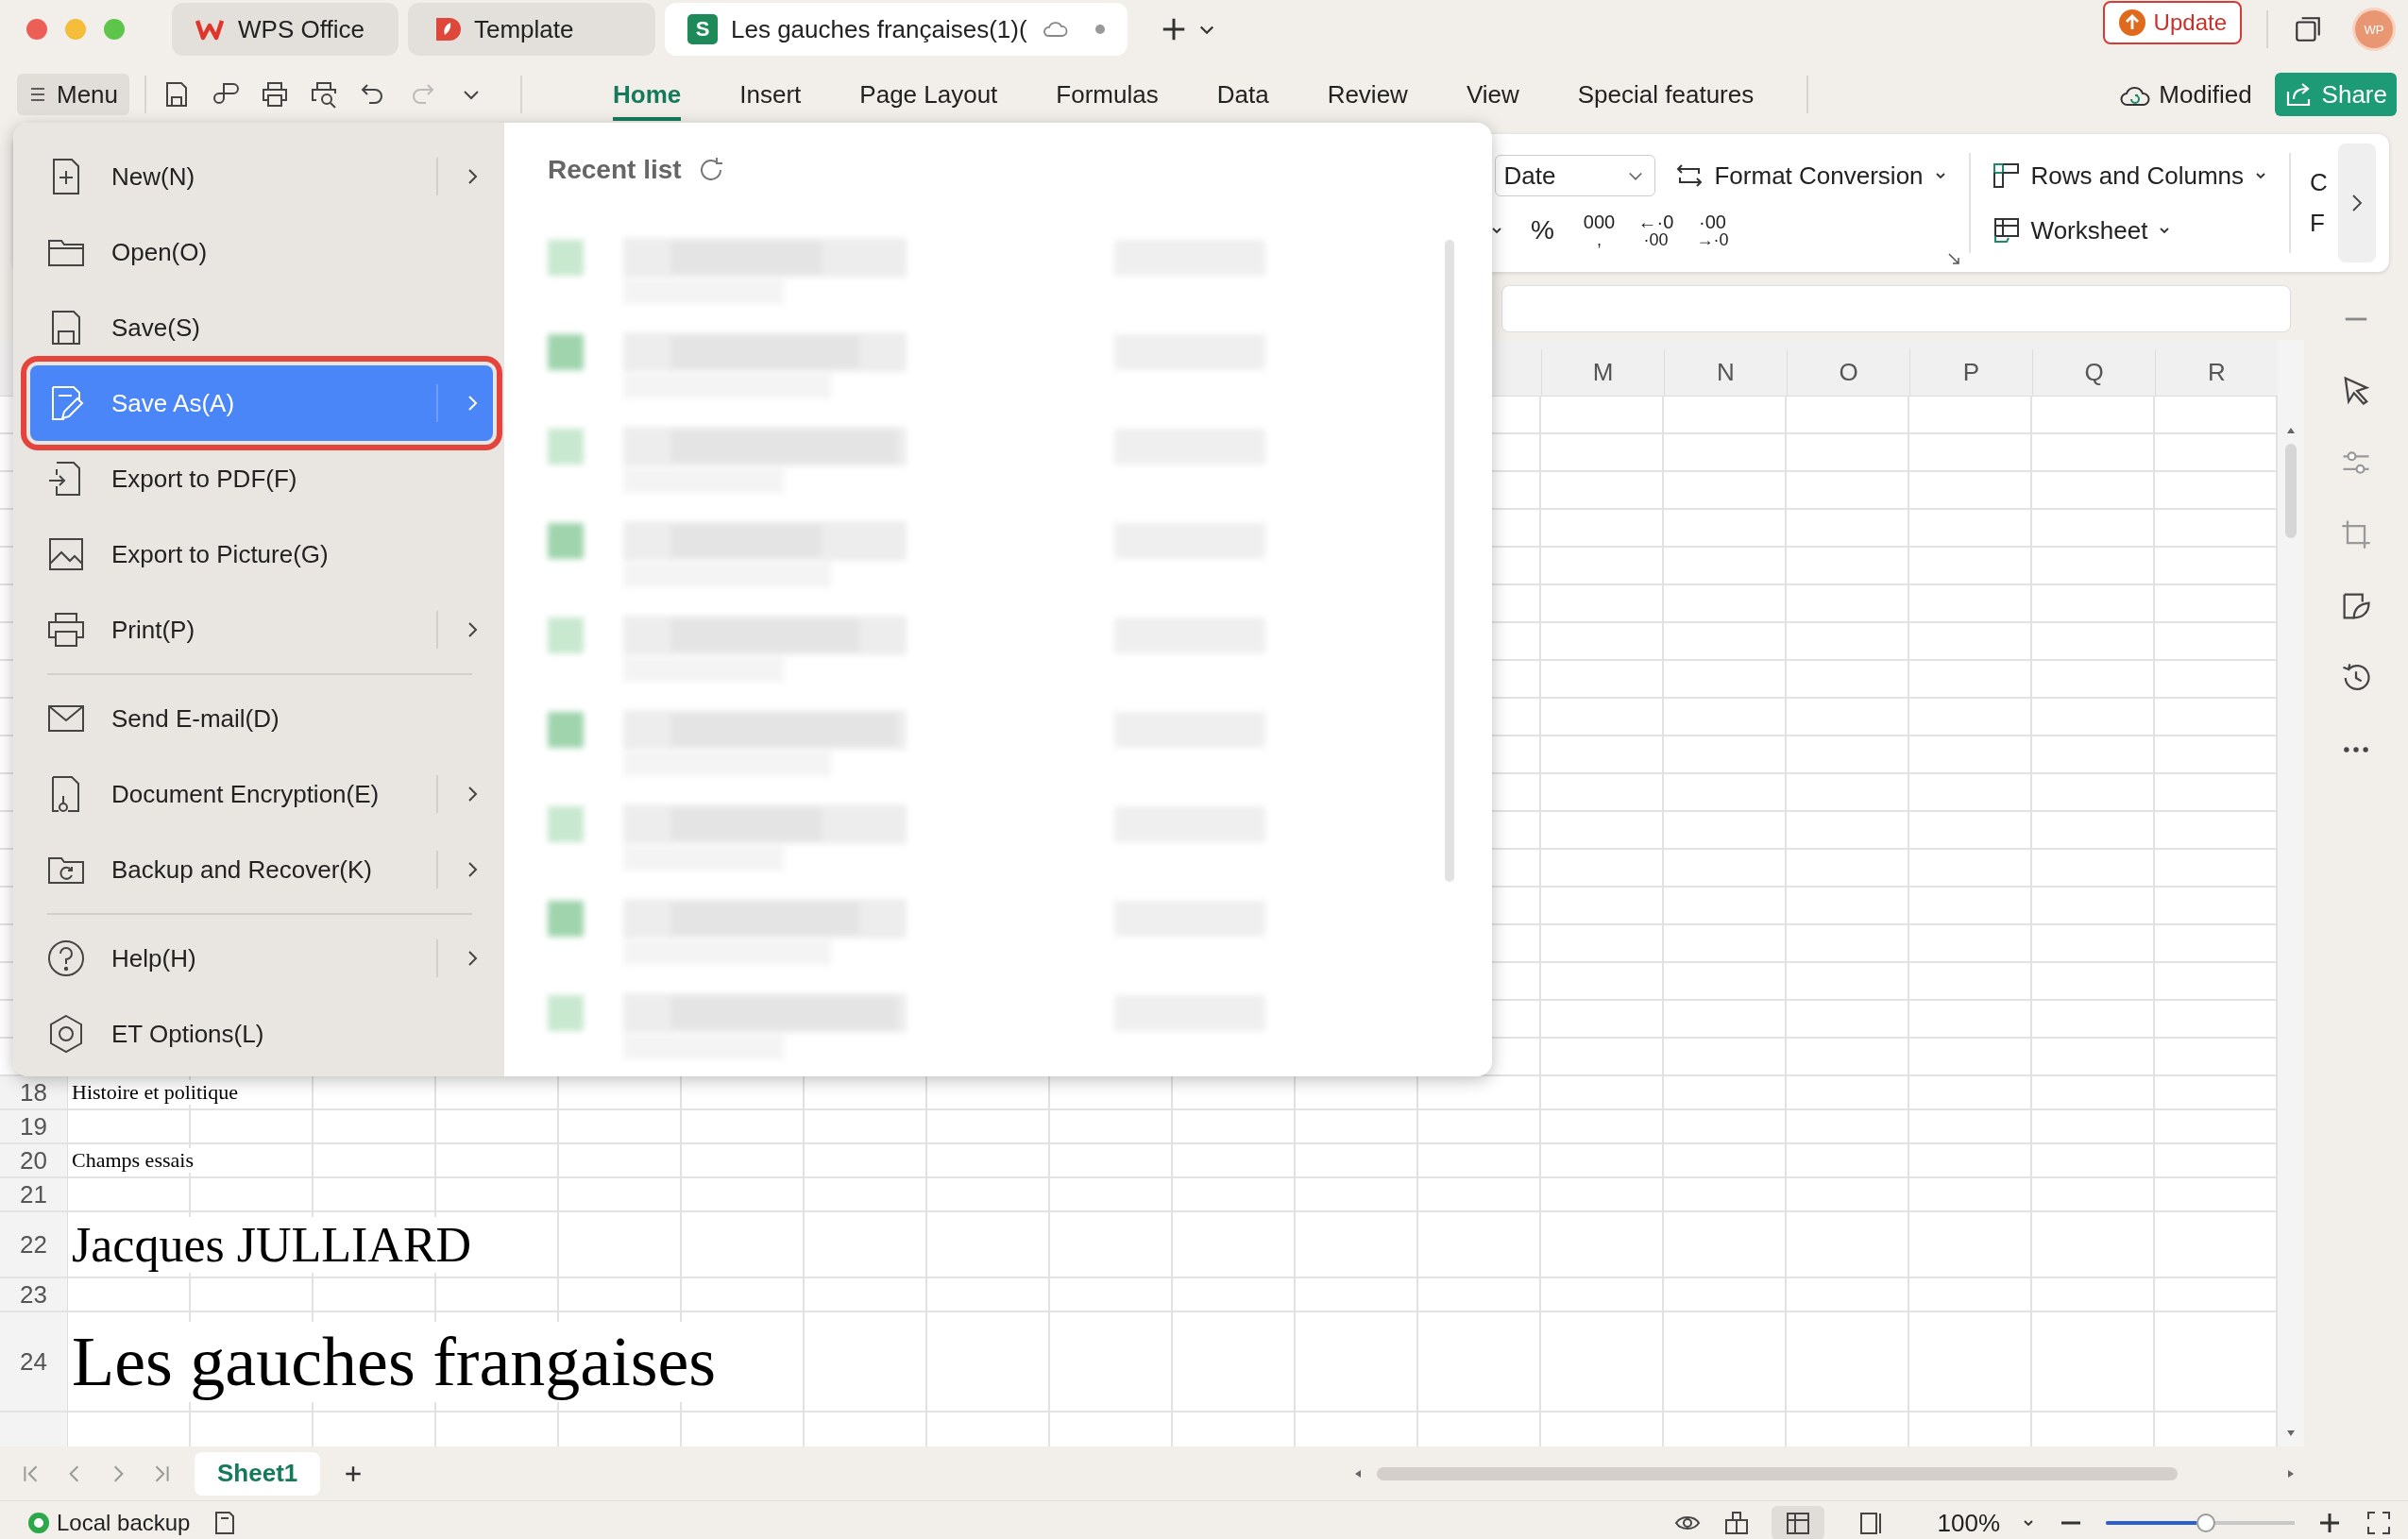 This screenshot has height=1539, width=2408. Describe the element at coordinates (1968, 1523) in the screenshot. I see `zoom-level: 100%` at that location.